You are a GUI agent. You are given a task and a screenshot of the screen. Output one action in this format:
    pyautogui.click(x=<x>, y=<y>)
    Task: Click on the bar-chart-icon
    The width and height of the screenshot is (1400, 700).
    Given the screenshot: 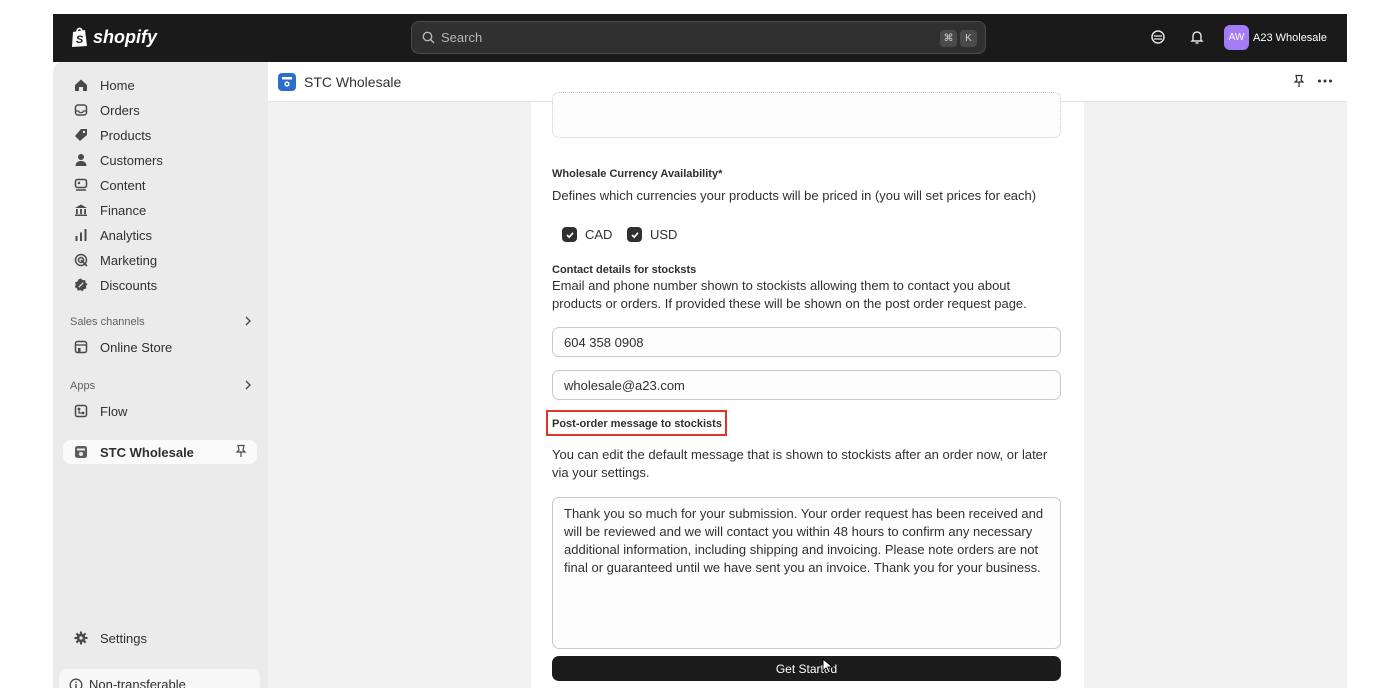 What is the action you would take?
    pyautogui.click(x=81, y=235)
    